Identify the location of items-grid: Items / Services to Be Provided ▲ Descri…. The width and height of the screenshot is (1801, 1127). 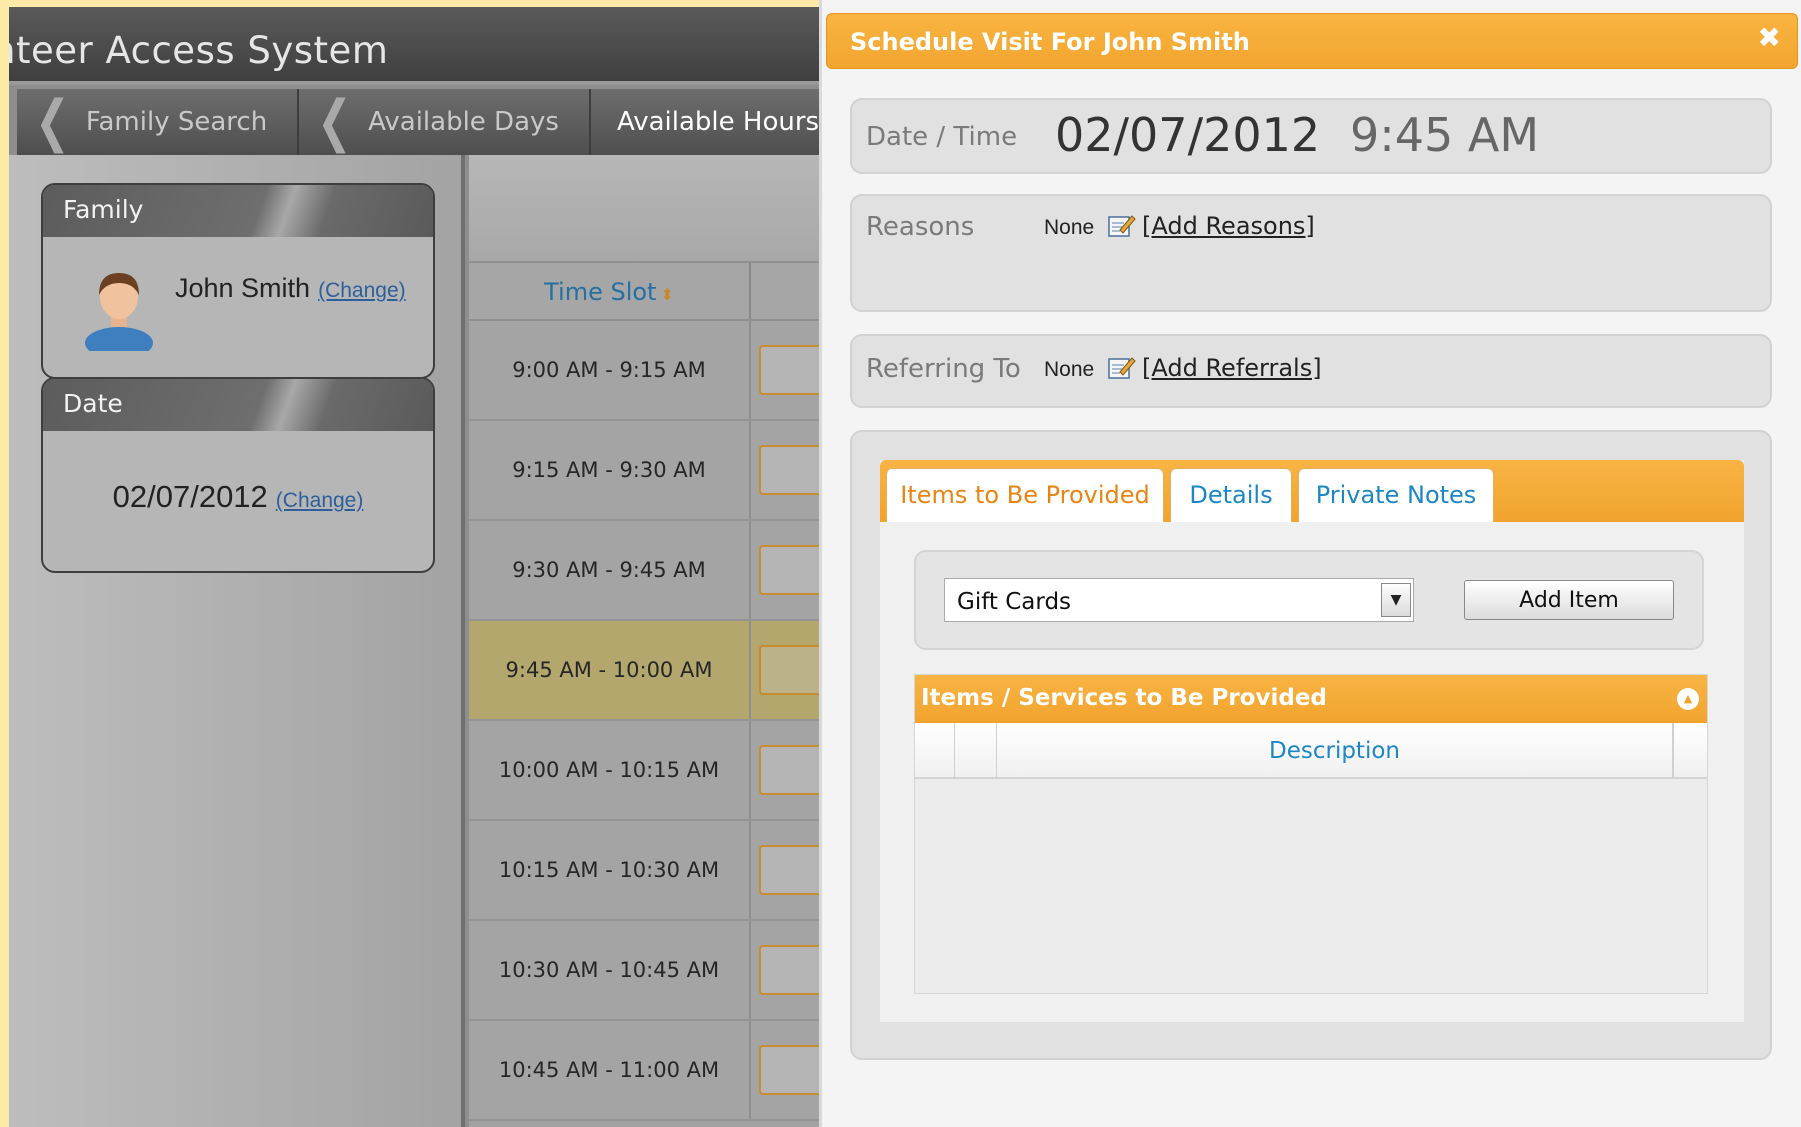
(1311, 834).